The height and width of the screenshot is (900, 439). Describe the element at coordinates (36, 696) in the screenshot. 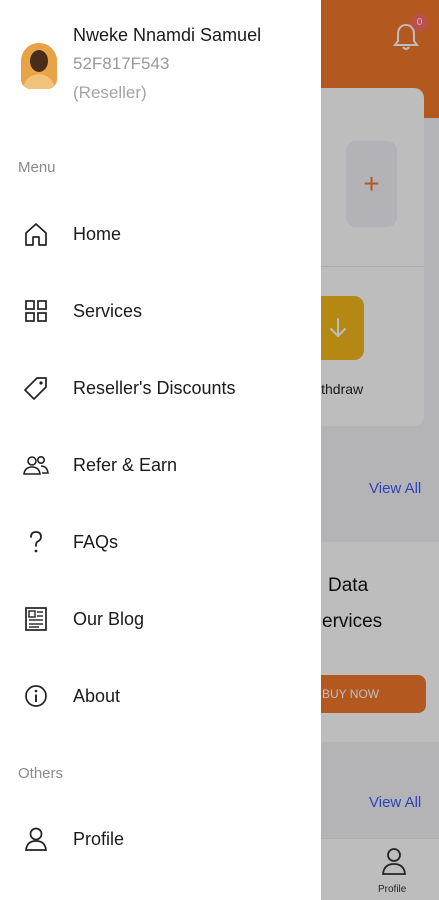

I see `info-icon` at that location.